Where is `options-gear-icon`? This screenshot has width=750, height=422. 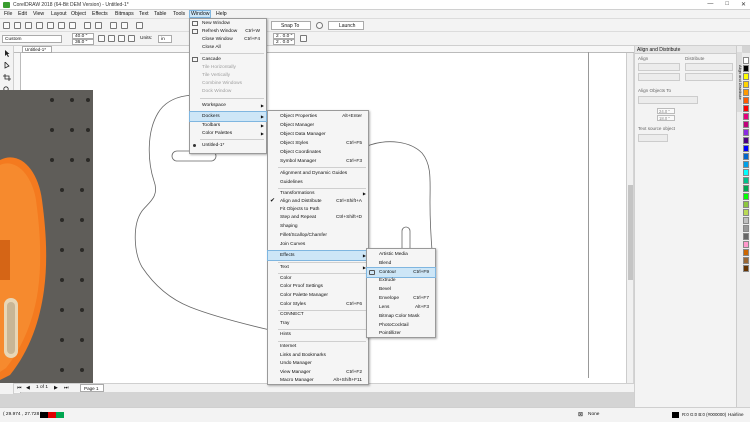 options-gear-icon is located at coordinates (319, 25).